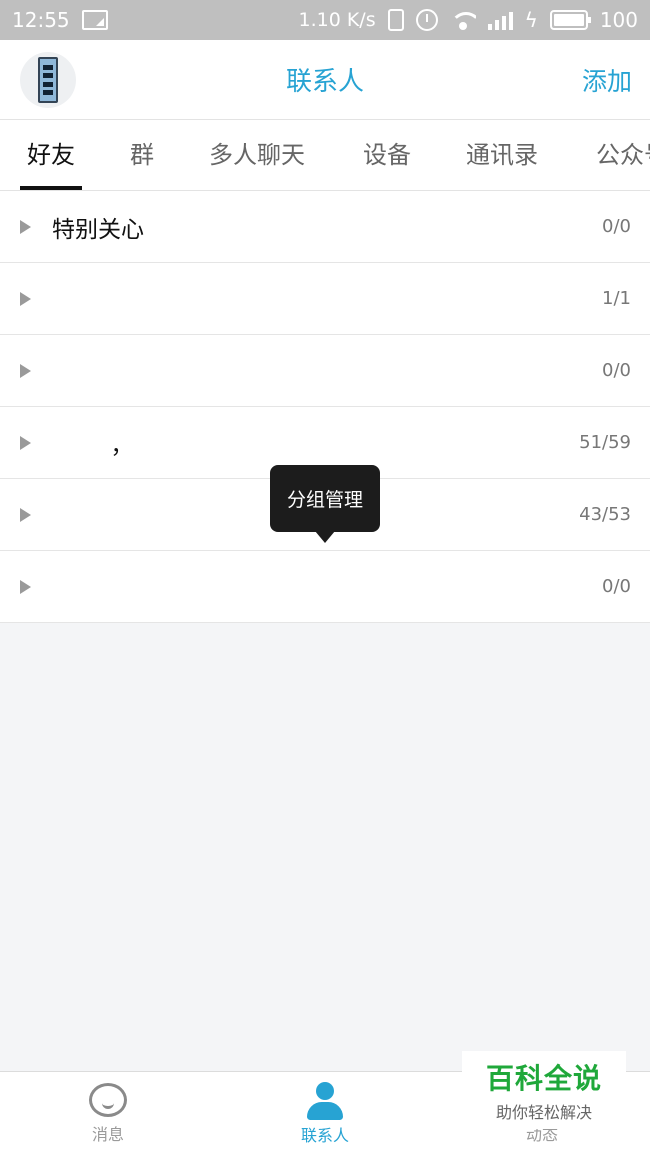 Image resolution: width=650 pixels, height=1155 pixels. Describe the element at coordinates (142, 155) in the screenshot. I see `tab-groups: 群` at that location.